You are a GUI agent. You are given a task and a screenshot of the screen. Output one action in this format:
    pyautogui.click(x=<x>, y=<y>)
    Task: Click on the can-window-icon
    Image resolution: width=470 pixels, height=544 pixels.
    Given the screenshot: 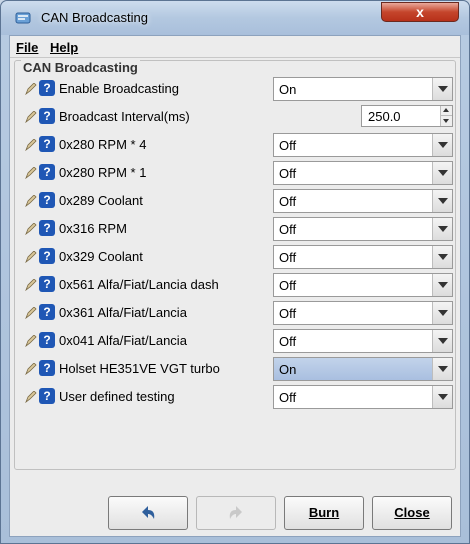 What is the action you would take?
    pyautogui.click(x=23, y=18)
    